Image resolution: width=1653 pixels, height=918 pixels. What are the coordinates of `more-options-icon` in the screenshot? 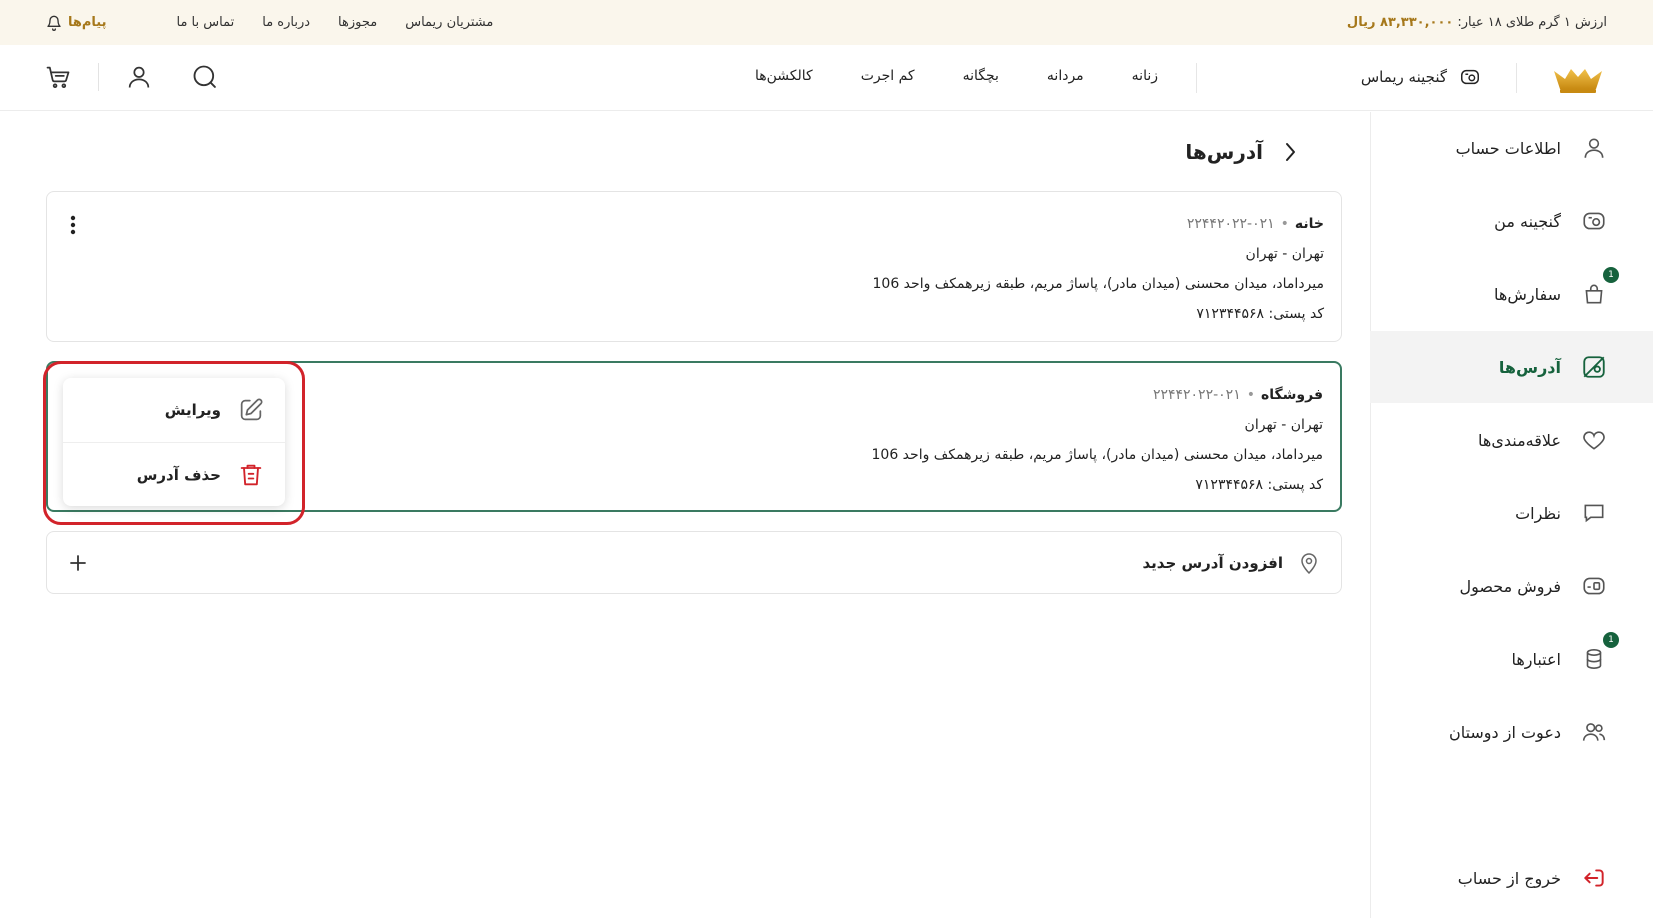 It's located at (73, 225).